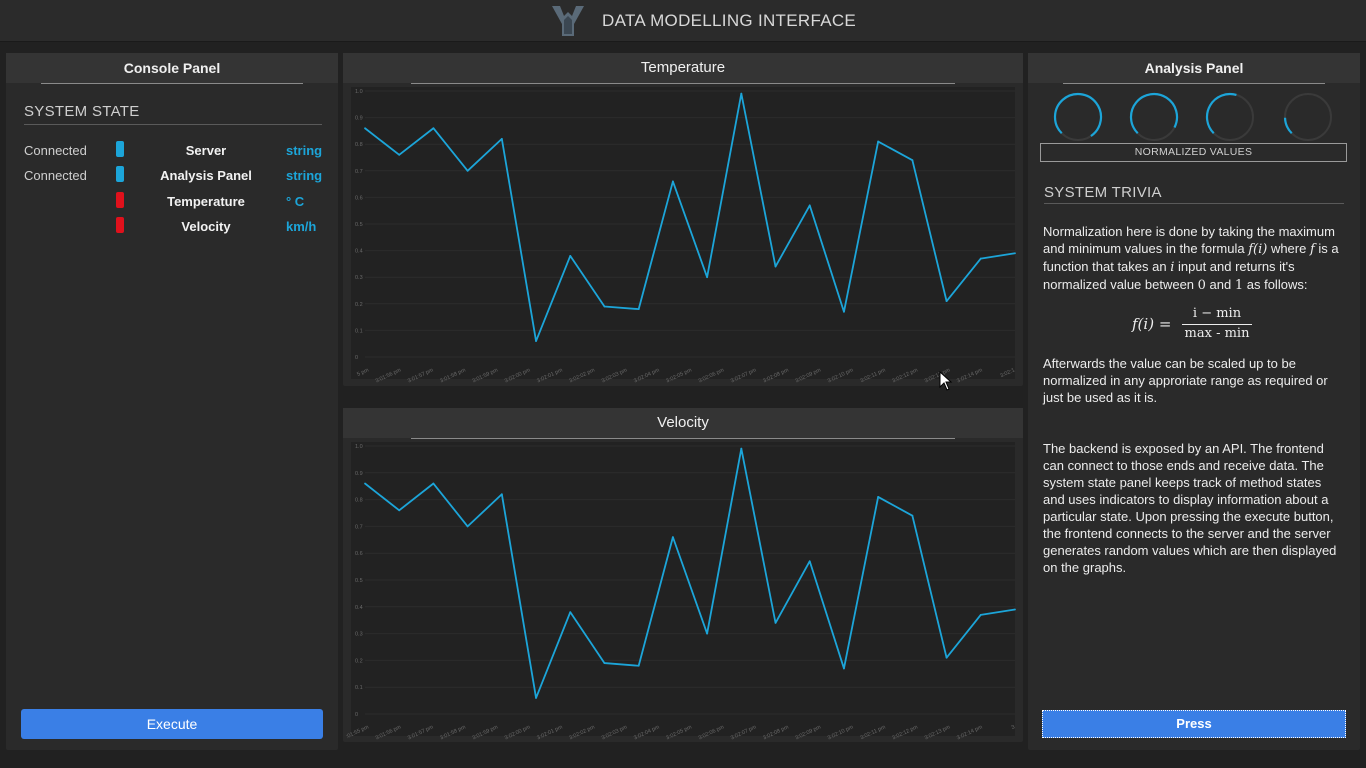 The width and height of the screenshot is (1366, 768). I want to click on header-divider, so click(1194, 83).